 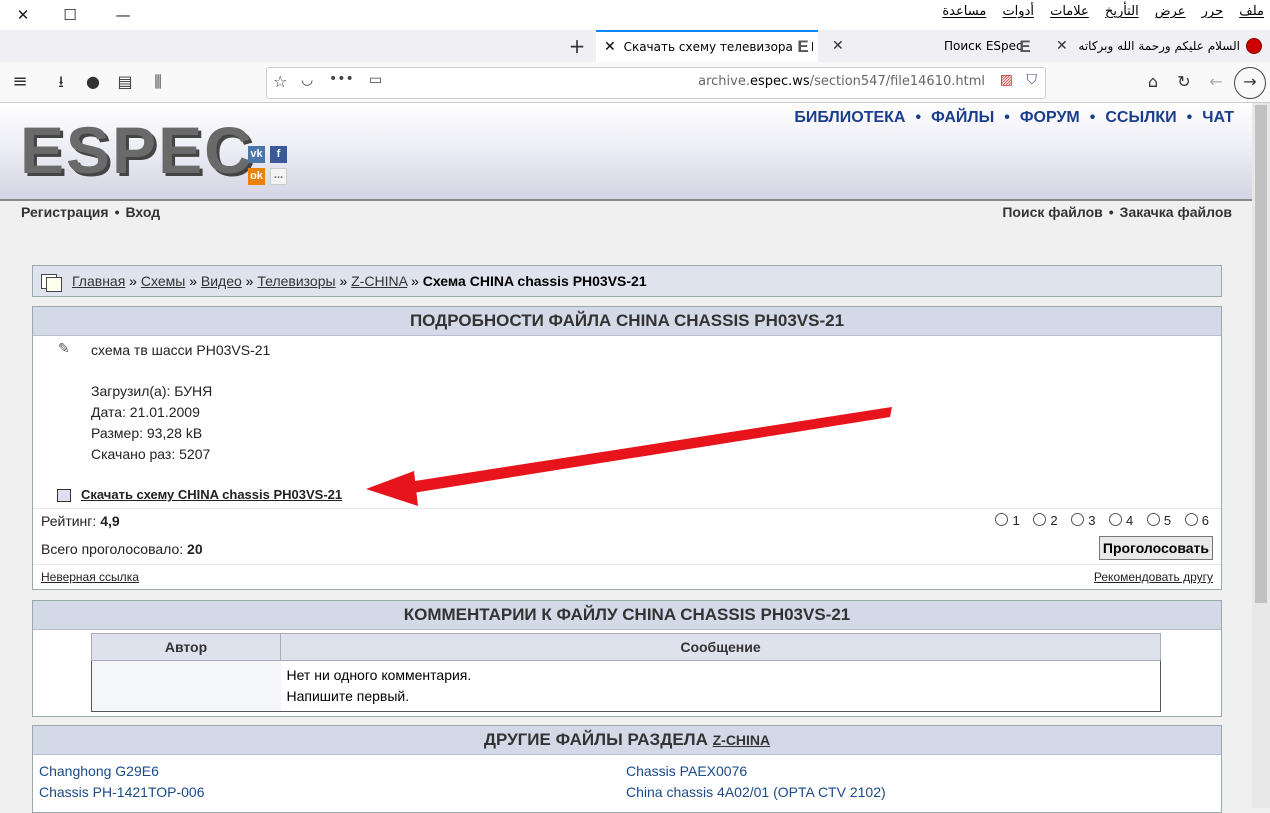 I want to click on hamburger-menu-icon: ≡, so click(x=20, y=82).